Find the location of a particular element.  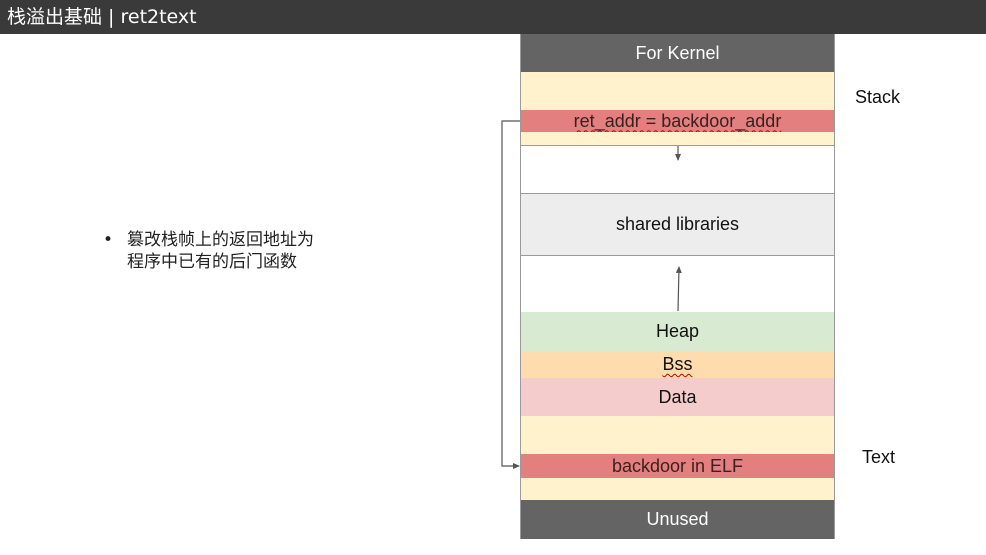

heap-grows-up-arrow is located at coordinates (678, 289).